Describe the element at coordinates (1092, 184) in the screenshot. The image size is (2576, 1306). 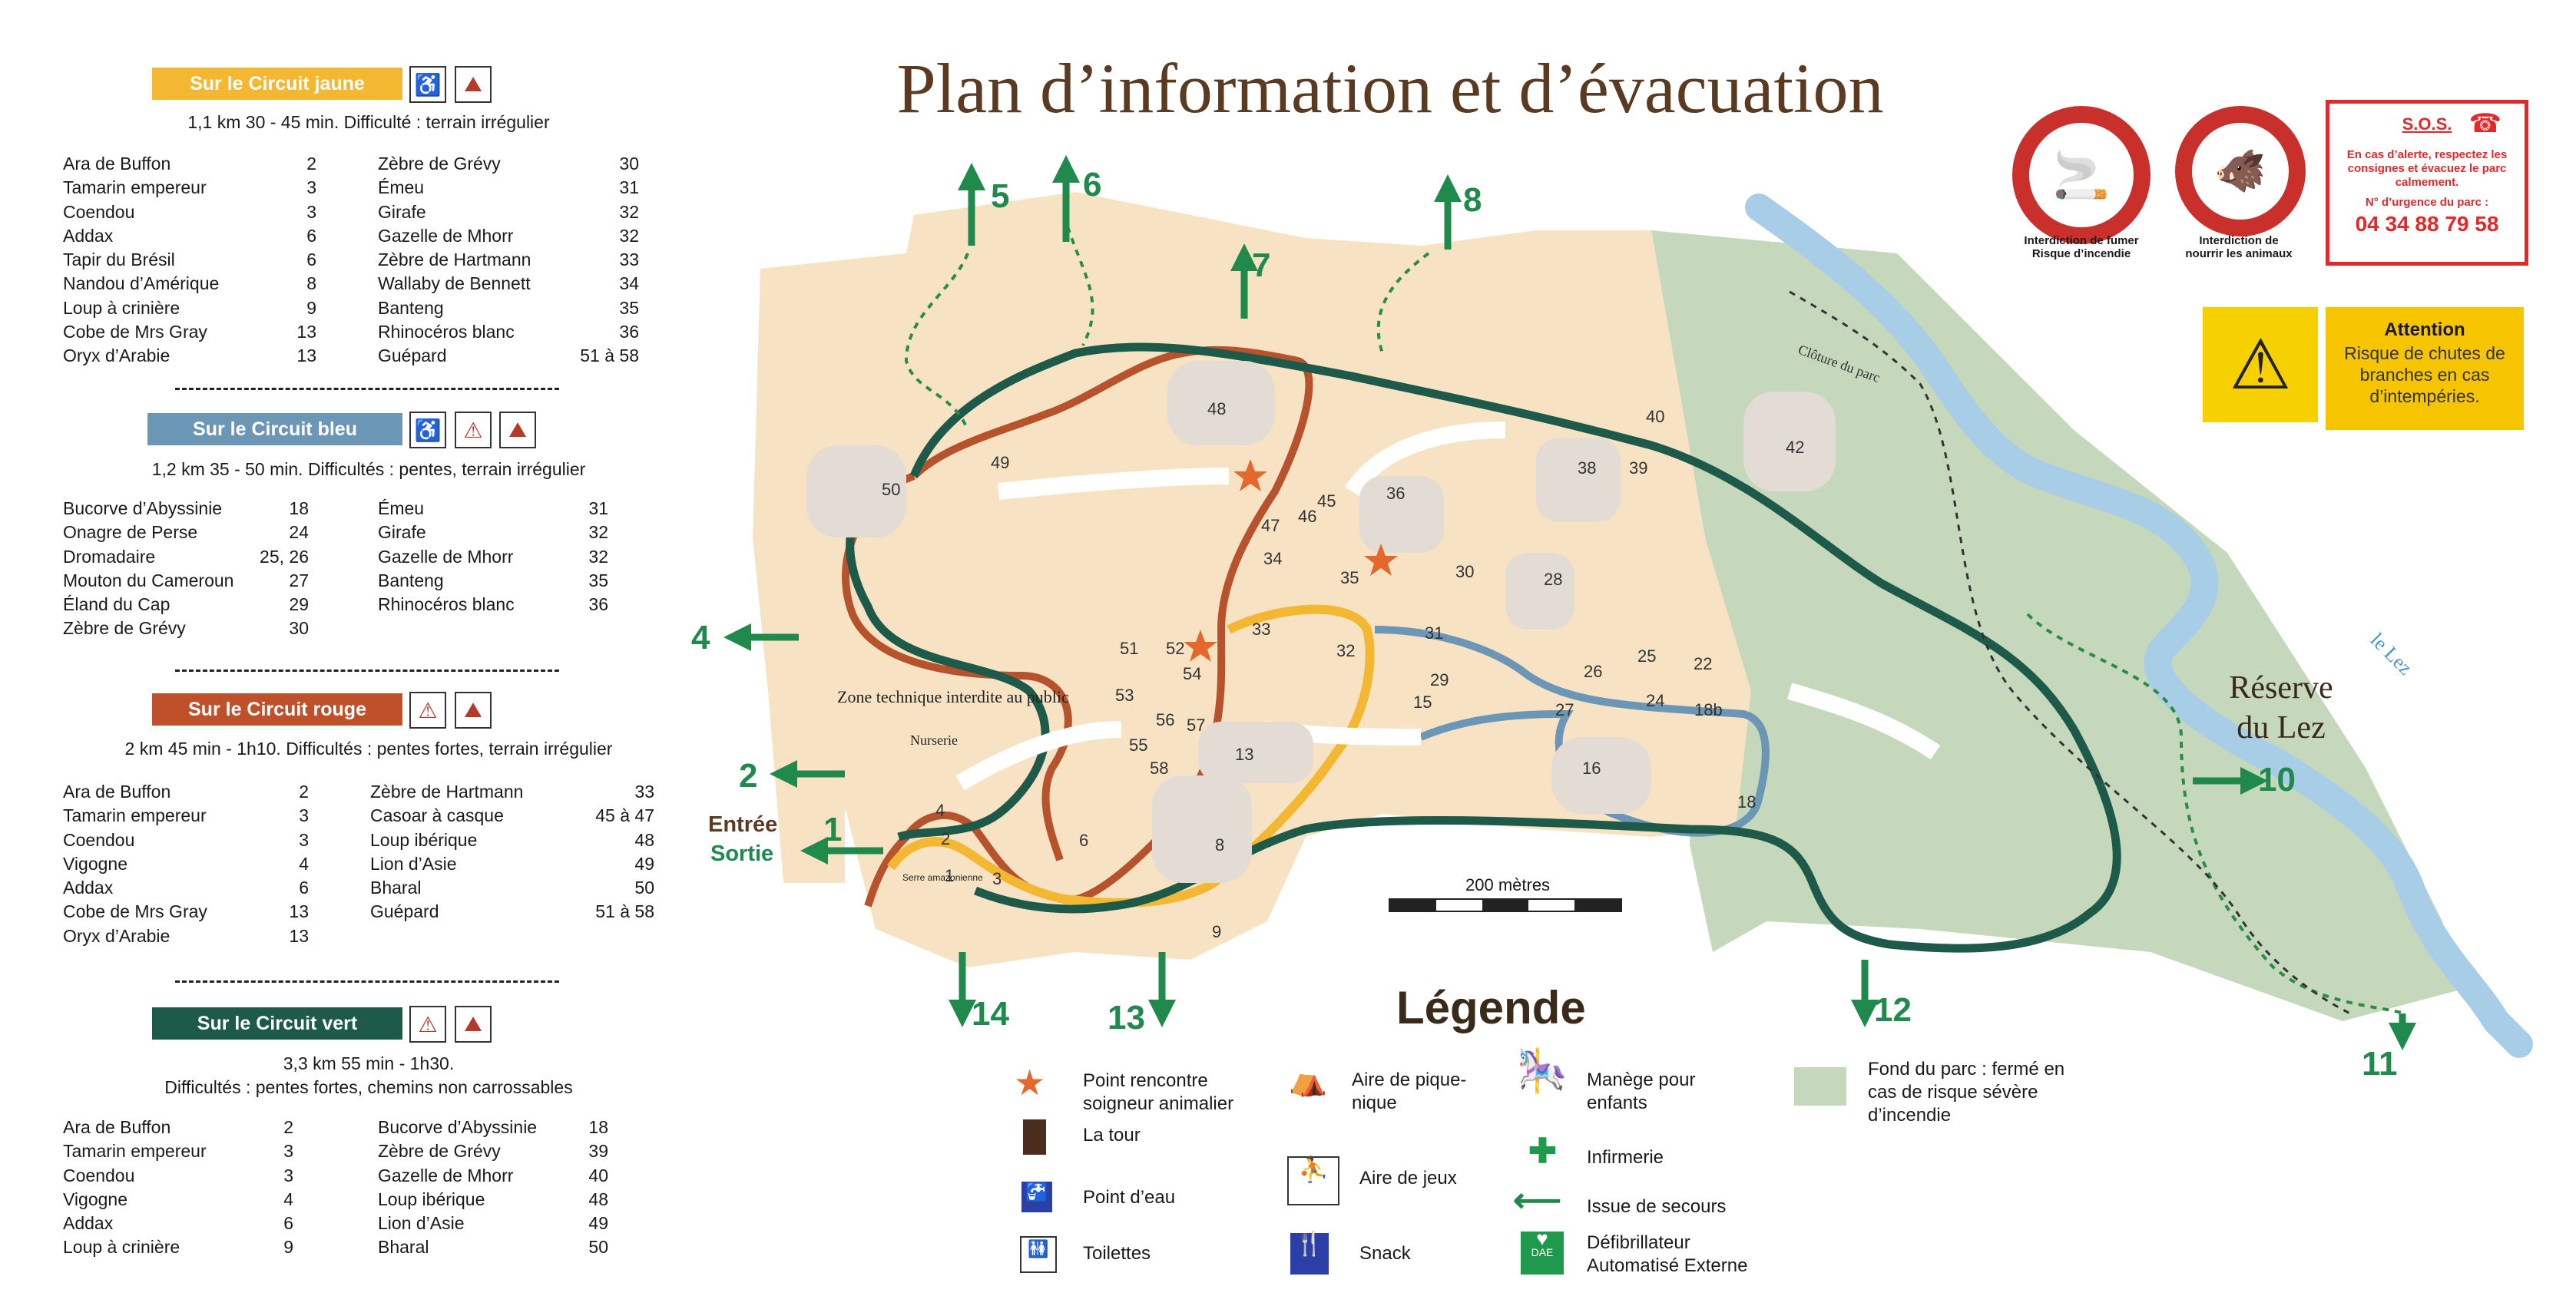
I see `exit-6: 6` at that location.